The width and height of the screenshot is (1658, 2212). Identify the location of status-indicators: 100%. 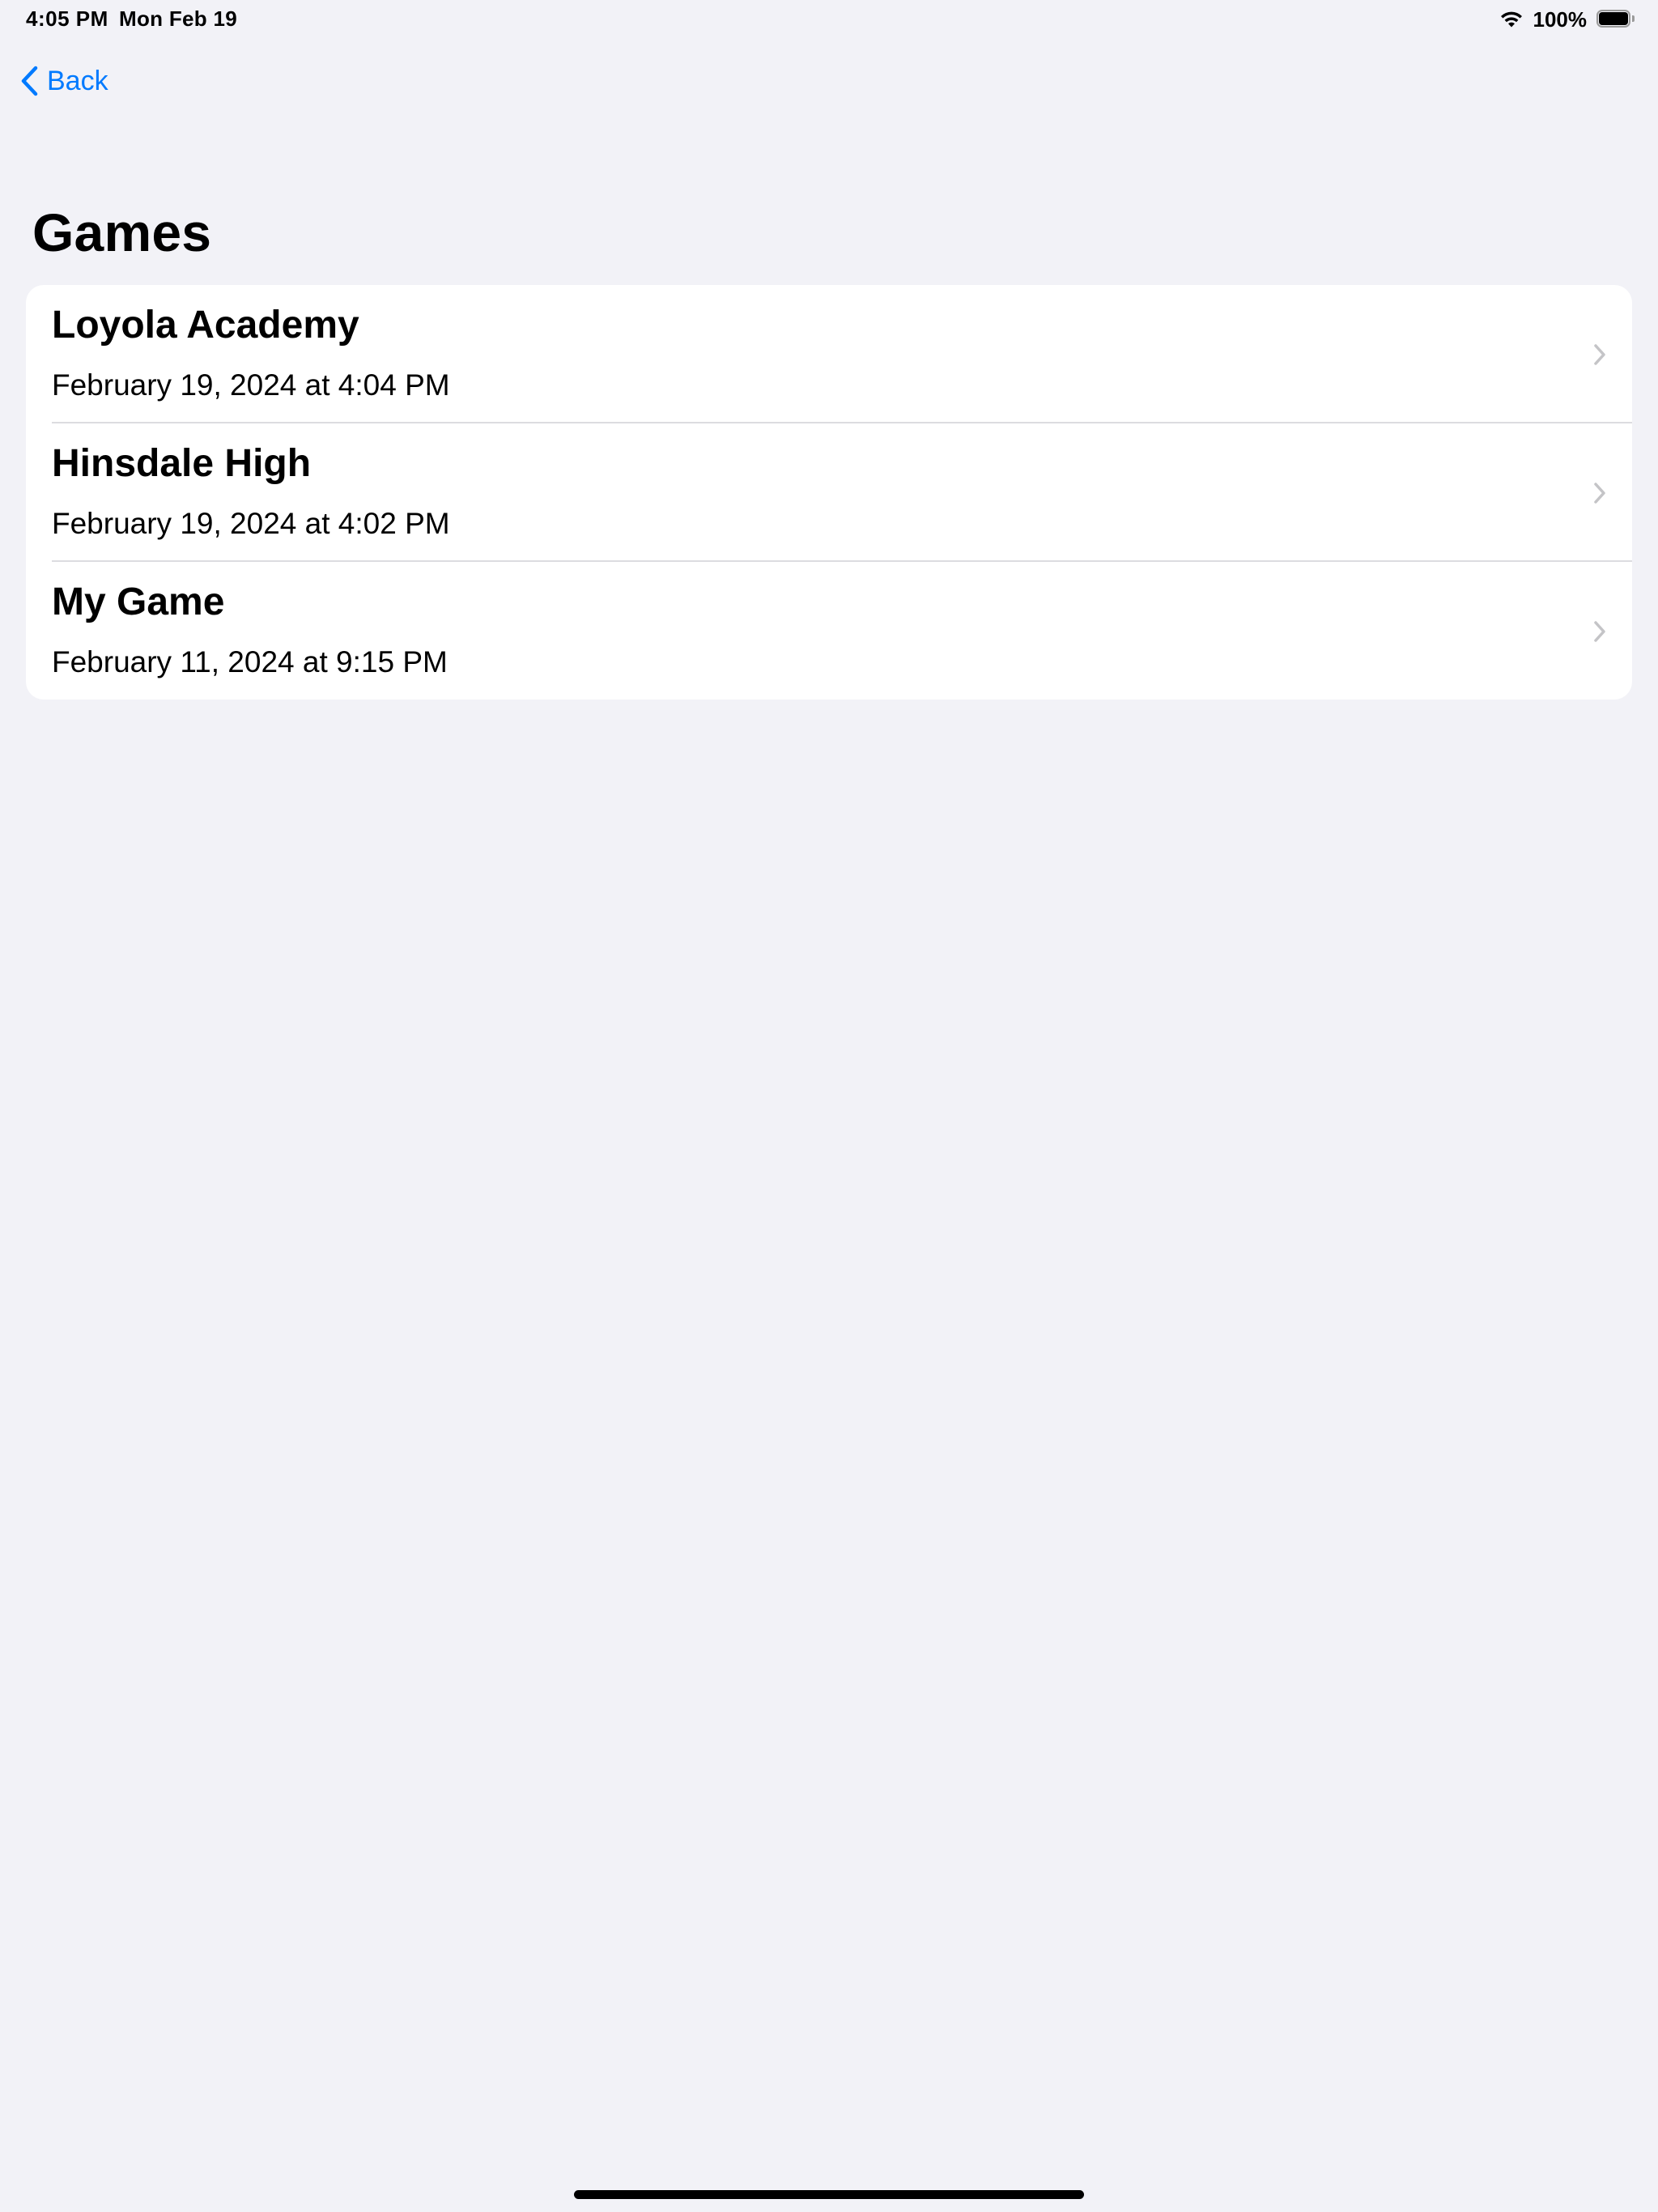
(1567, 19).